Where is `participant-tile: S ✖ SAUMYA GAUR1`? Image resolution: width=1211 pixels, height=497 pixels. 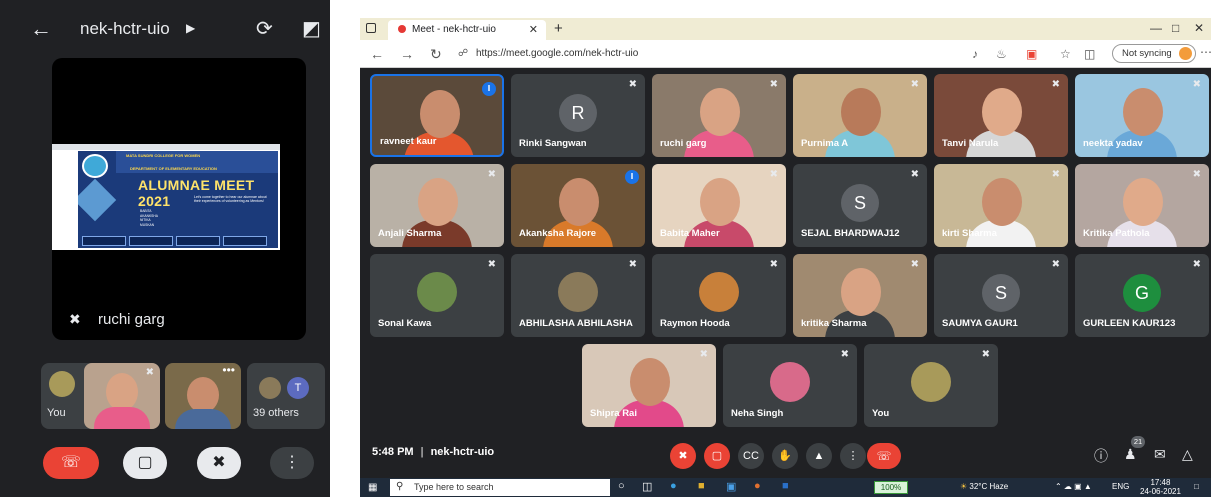 participant-tile: S ✖ SAUMYA GAUR1 is located at coordinates (1001, 295).